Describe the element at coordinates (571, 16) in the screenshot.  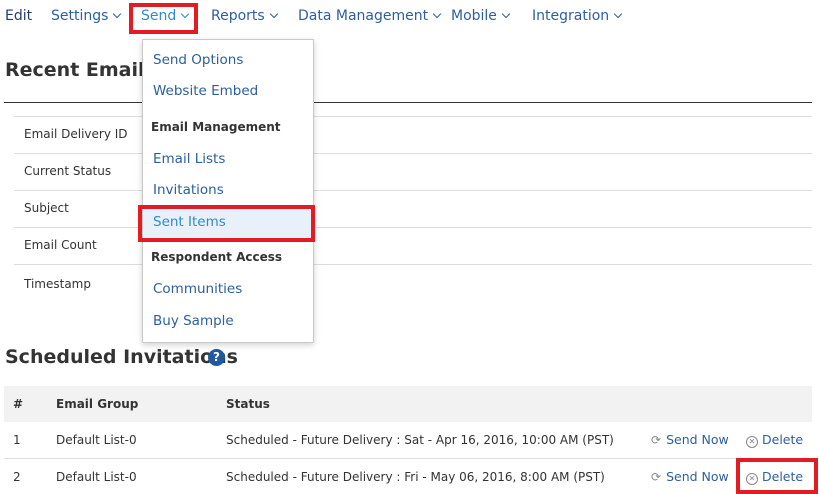
I see `nav-integration-label: Integration` at that location.